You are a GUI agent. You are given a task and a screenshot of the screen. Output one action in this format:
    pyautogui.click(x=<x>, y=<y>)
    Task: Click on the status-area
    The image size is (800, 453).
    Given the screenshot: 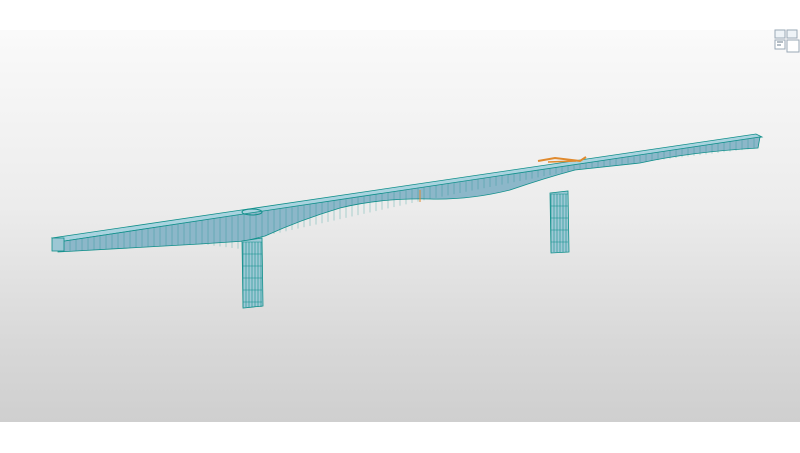 What is the action you would take?
    pyautogui.click(x=400, y=437)
    